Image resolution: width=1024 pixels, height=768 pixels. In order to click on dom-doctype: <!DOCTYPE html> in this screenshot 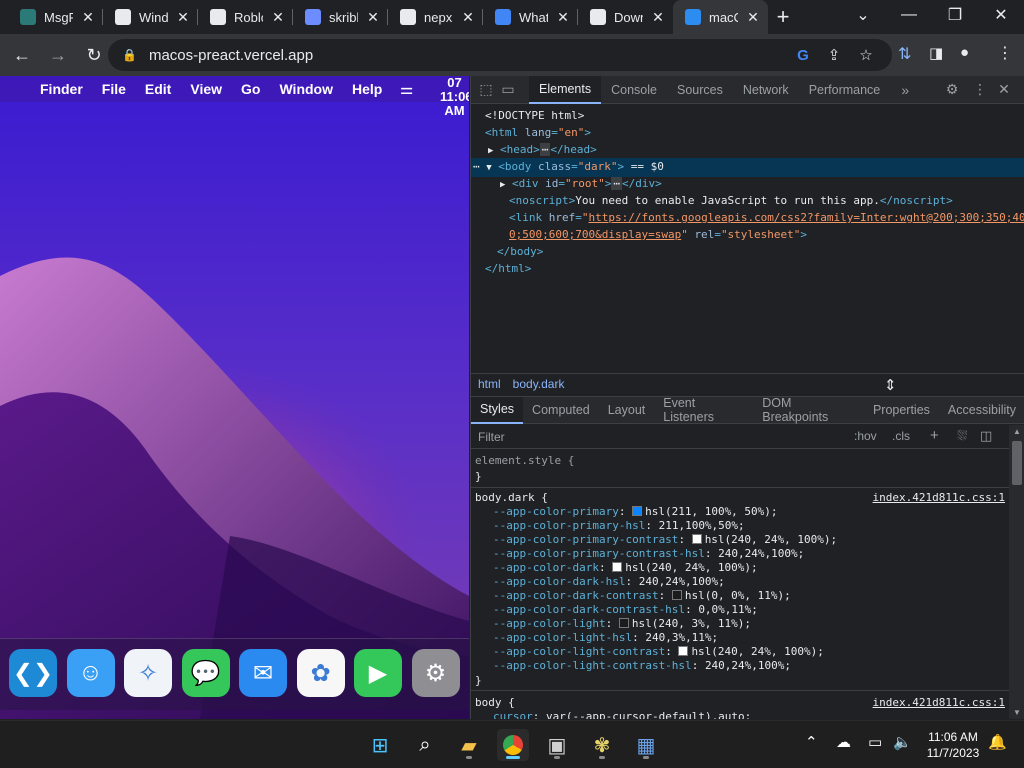, I will do `click(534, 115)`.